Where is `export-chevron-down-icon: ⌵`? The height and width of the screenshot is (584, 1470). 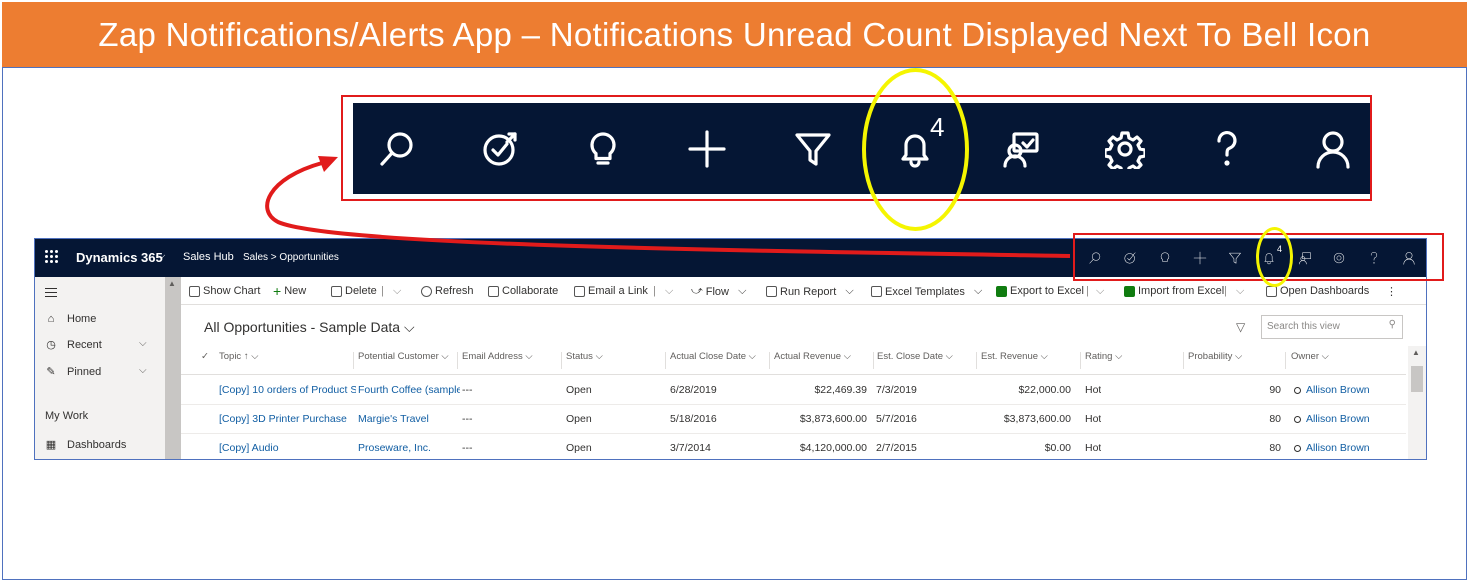
export-chevron-down-icon: ⌵ is located at coordinates (1100, 291).